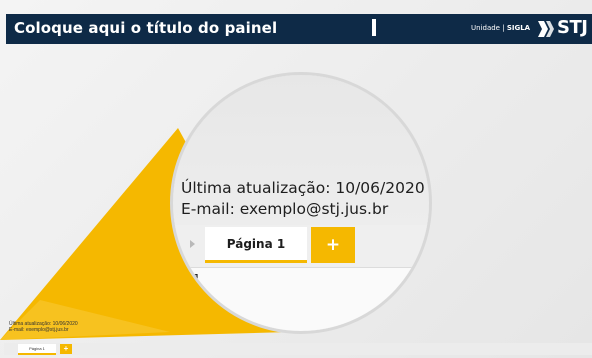 This screenshot has width=592, height=358. Describe the element at coordinates (546, 29) in the screenshot. I see `stj-logo-icon` at that location.